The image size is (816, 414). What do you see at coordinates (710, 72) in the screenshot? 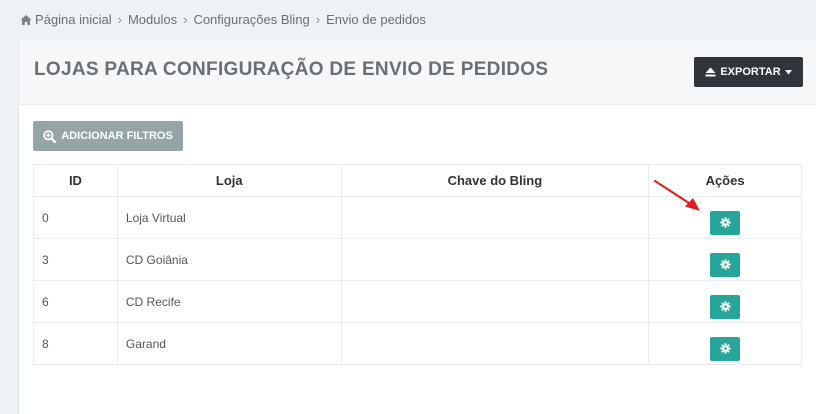
I see `eject-icon` at bounding box center [710, 72].